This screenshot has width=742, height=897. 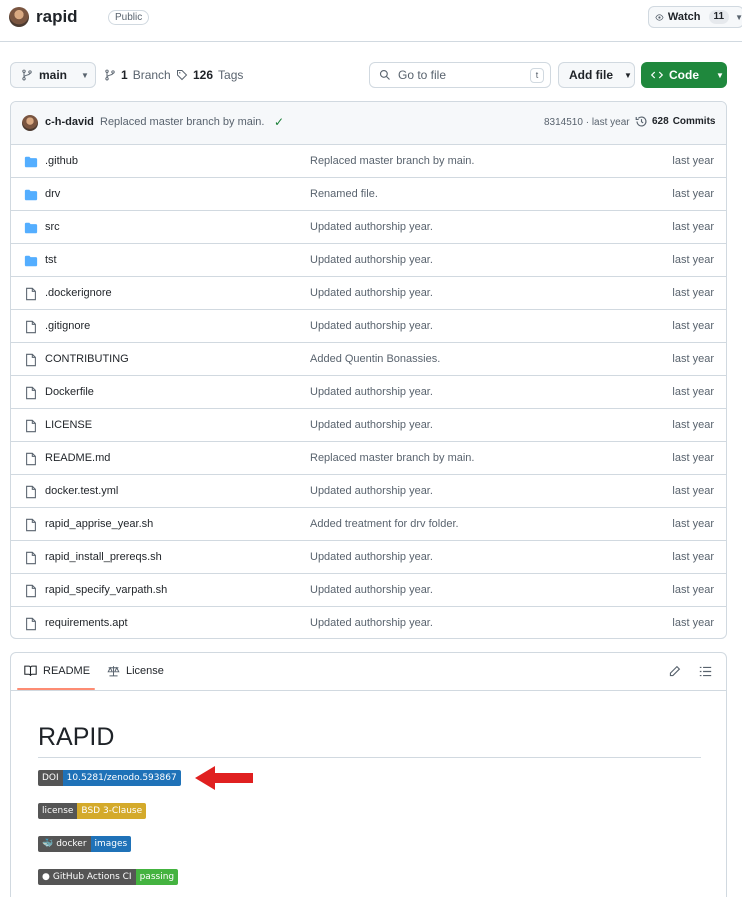 I want to click on file-name: rapid_install_prereqs.sh, so click(x=103, y=557).